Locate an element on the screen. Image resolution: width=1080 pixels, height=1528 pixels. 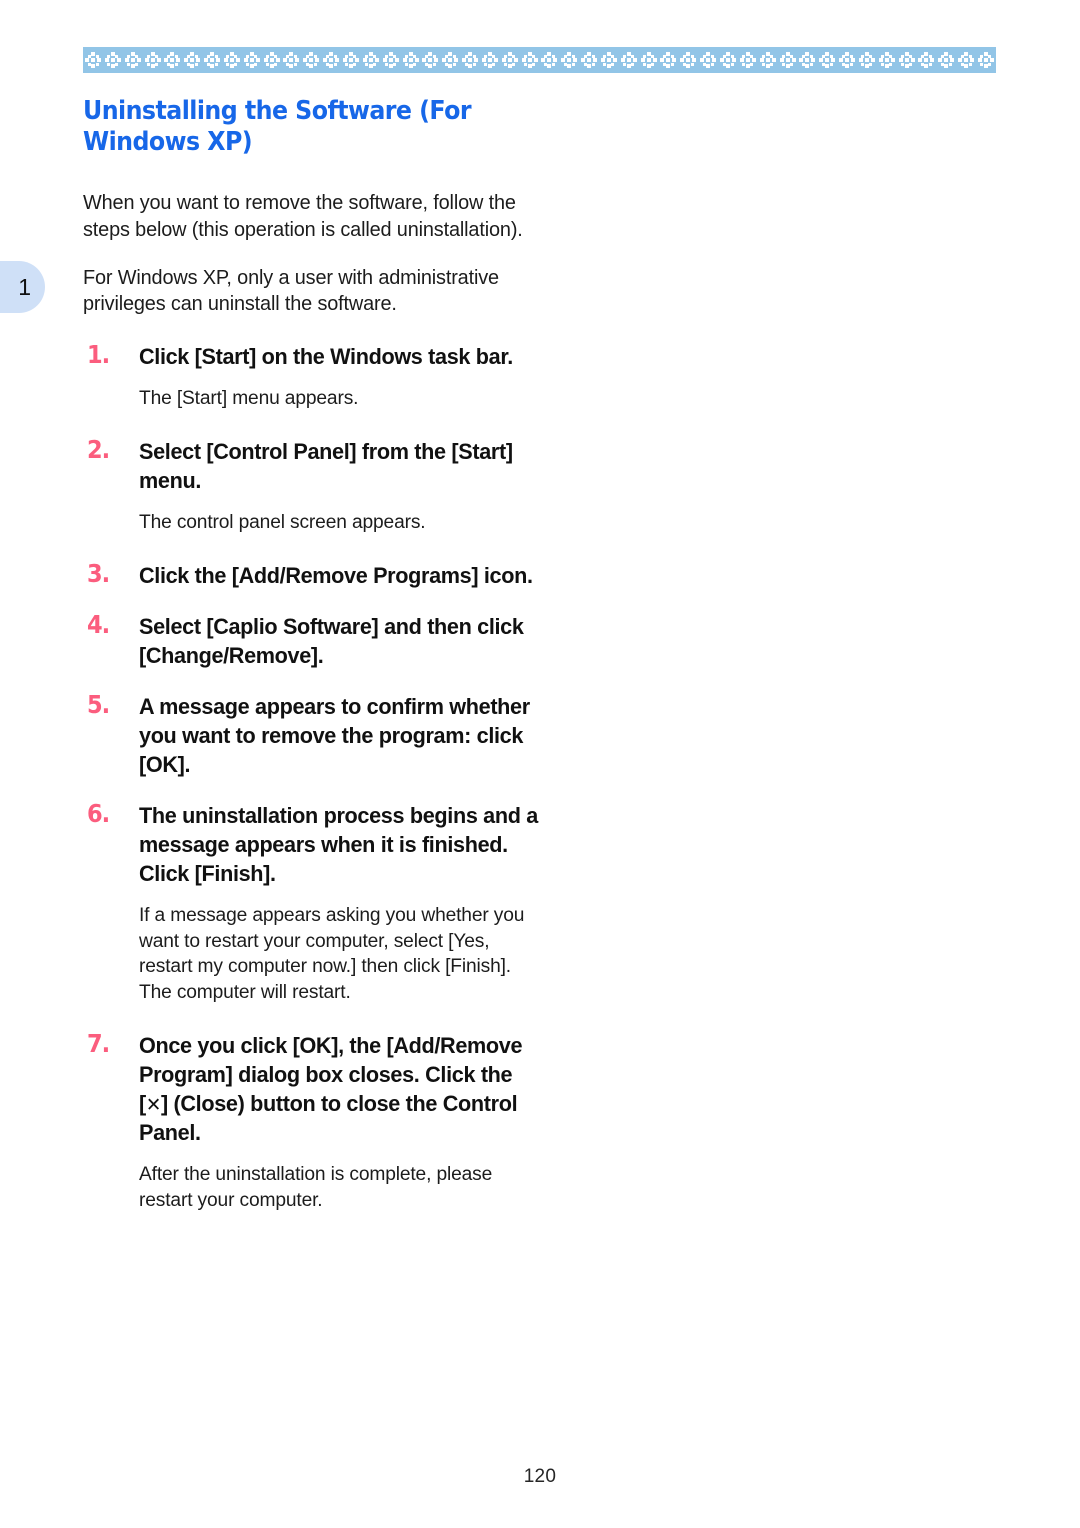
step-number: 1. is located at coordinates (98, 355).